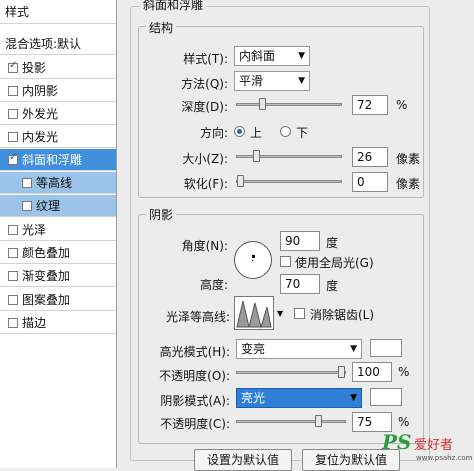 Image resolution: width=474 pixels, height=471 pixels. I want to click on technique-label: 方法(Q):, so click(204, 84).